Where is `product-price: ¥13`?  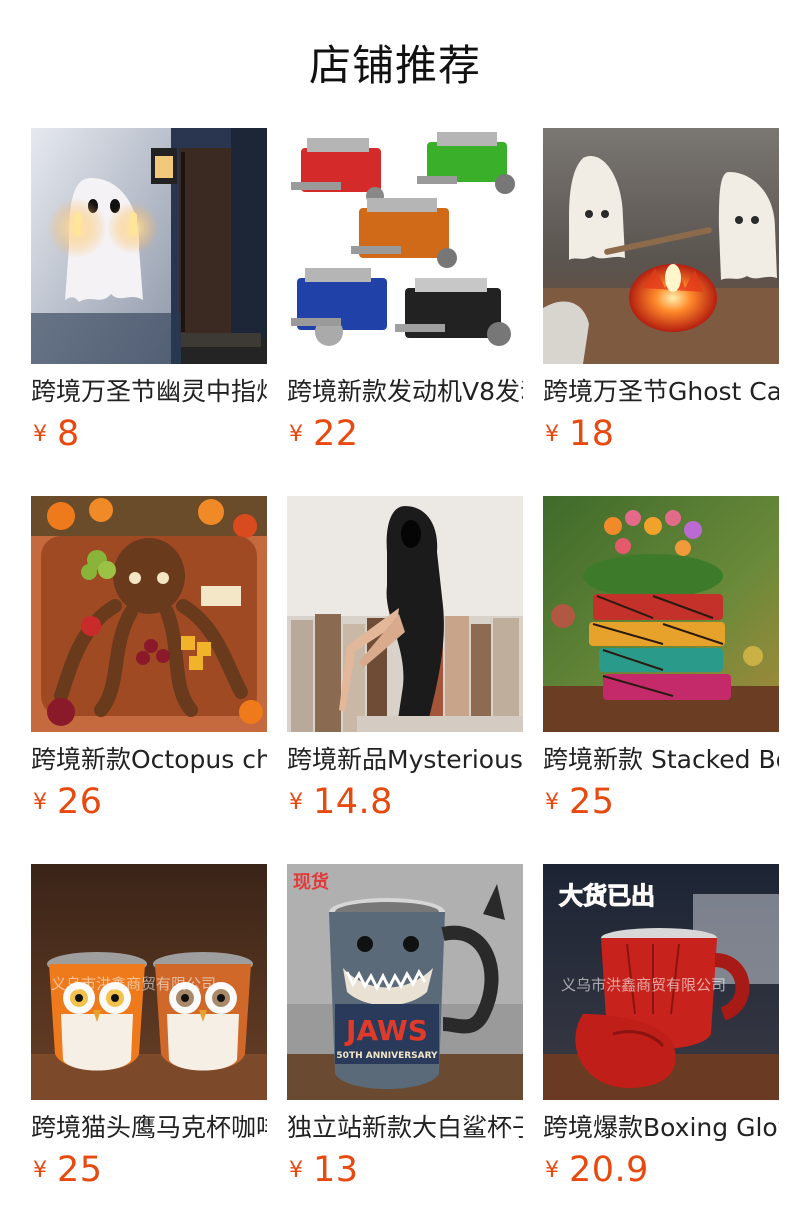
product-price: ¥13 is located at coordinates (323, 1172).